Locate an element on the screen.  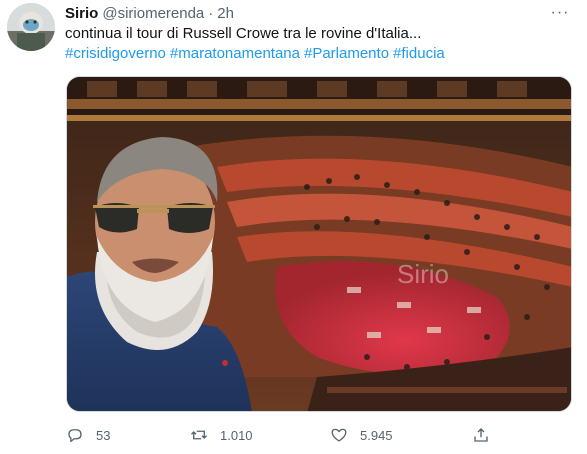
action-bar: 53 1.010 5.945 is located at coordinates (316, 435).